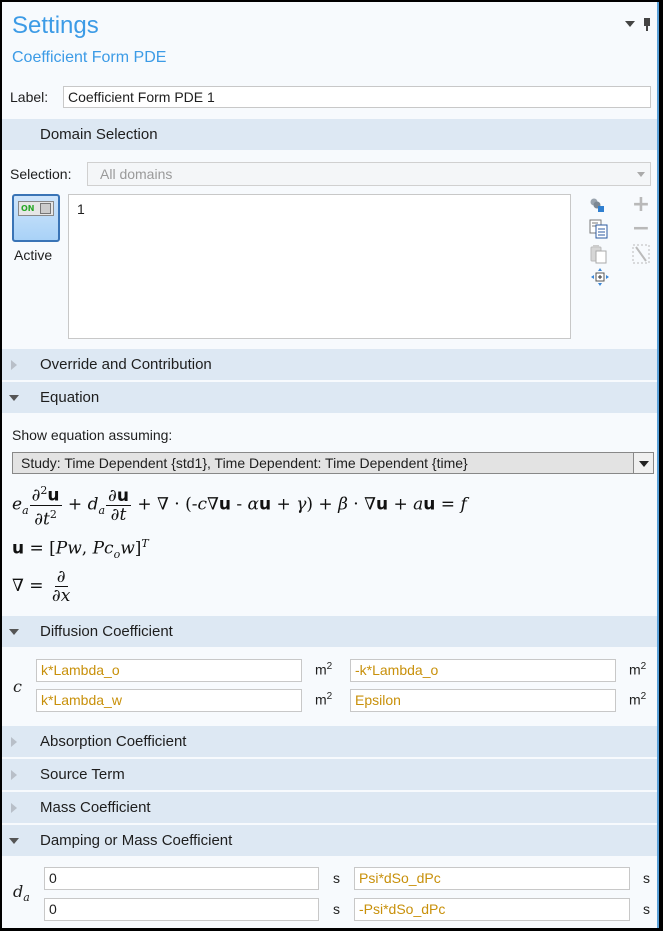 Image resolution: width=663 pixels, height=931 pixels. Describe the element at coordinates (36, 218) in the screenshot. I see `active-toggle-button: ON` at that location.